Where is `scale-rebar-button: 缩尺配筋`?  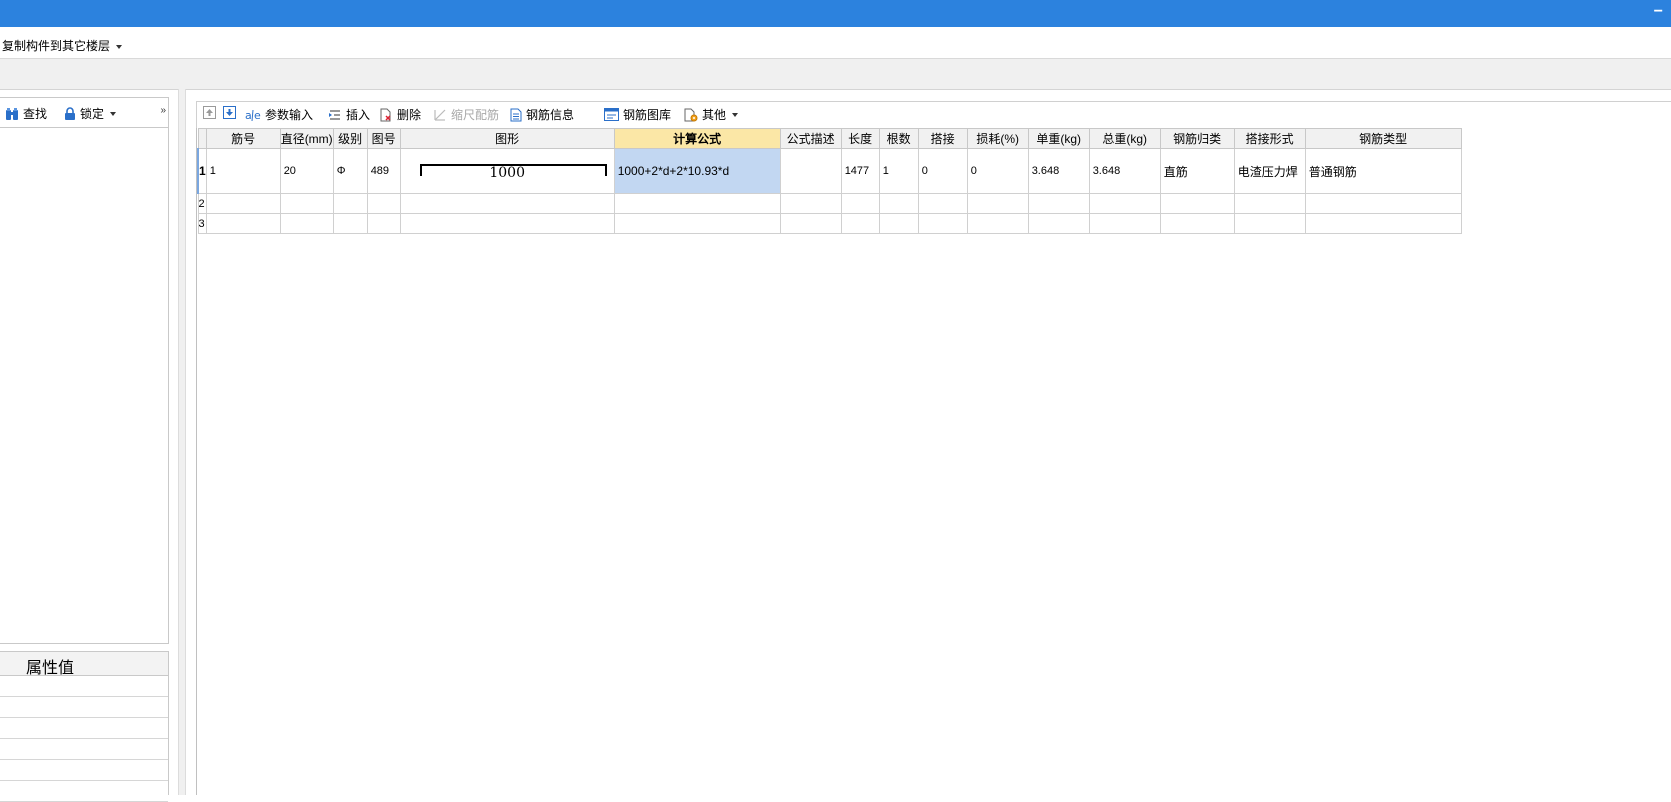
scale-rebar-button: 缩尺配筋 is located at coordinates (466, 114).